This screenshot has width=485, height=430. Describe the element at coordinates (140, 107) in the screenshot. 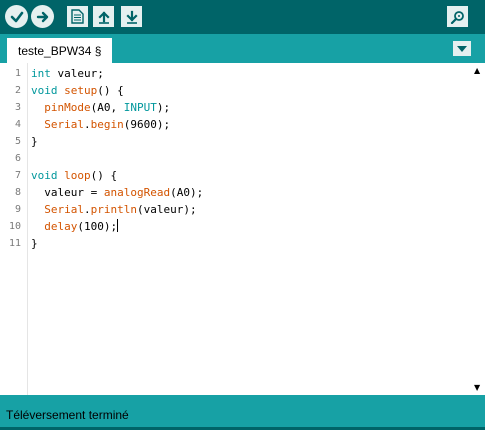

I see `code-token: INPUT` at that location.